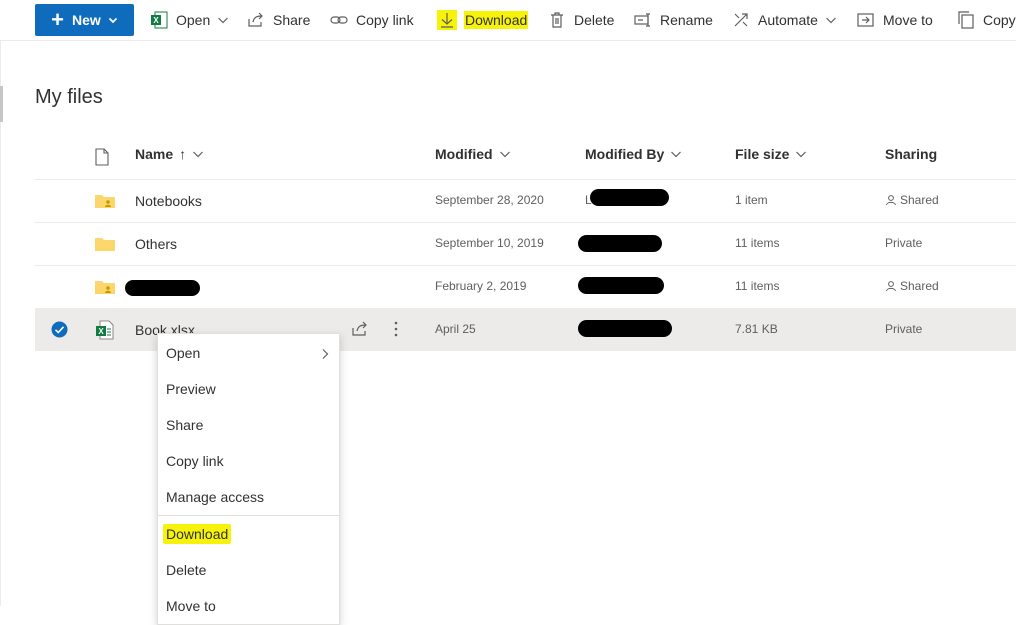 The height and width of the screenshot is (625, 1016). What do you see at coordinates (686, 20) in the screenshot?
I see `rename-label: Rename` at bounding box center [686, 20].